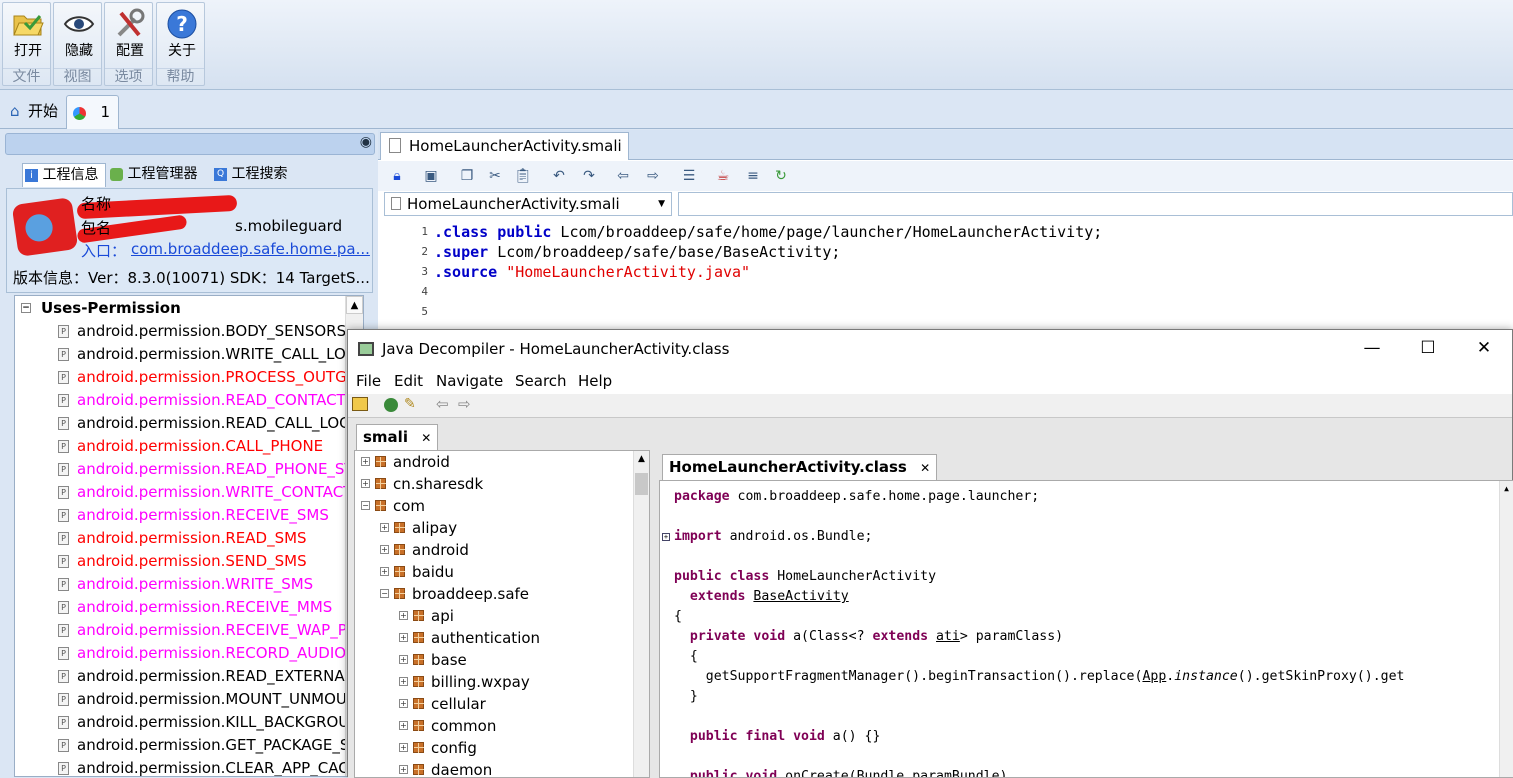 The image size is (1513, 778). I want to click on tab-project-search: Q 工程搜索, so click(250, 175).